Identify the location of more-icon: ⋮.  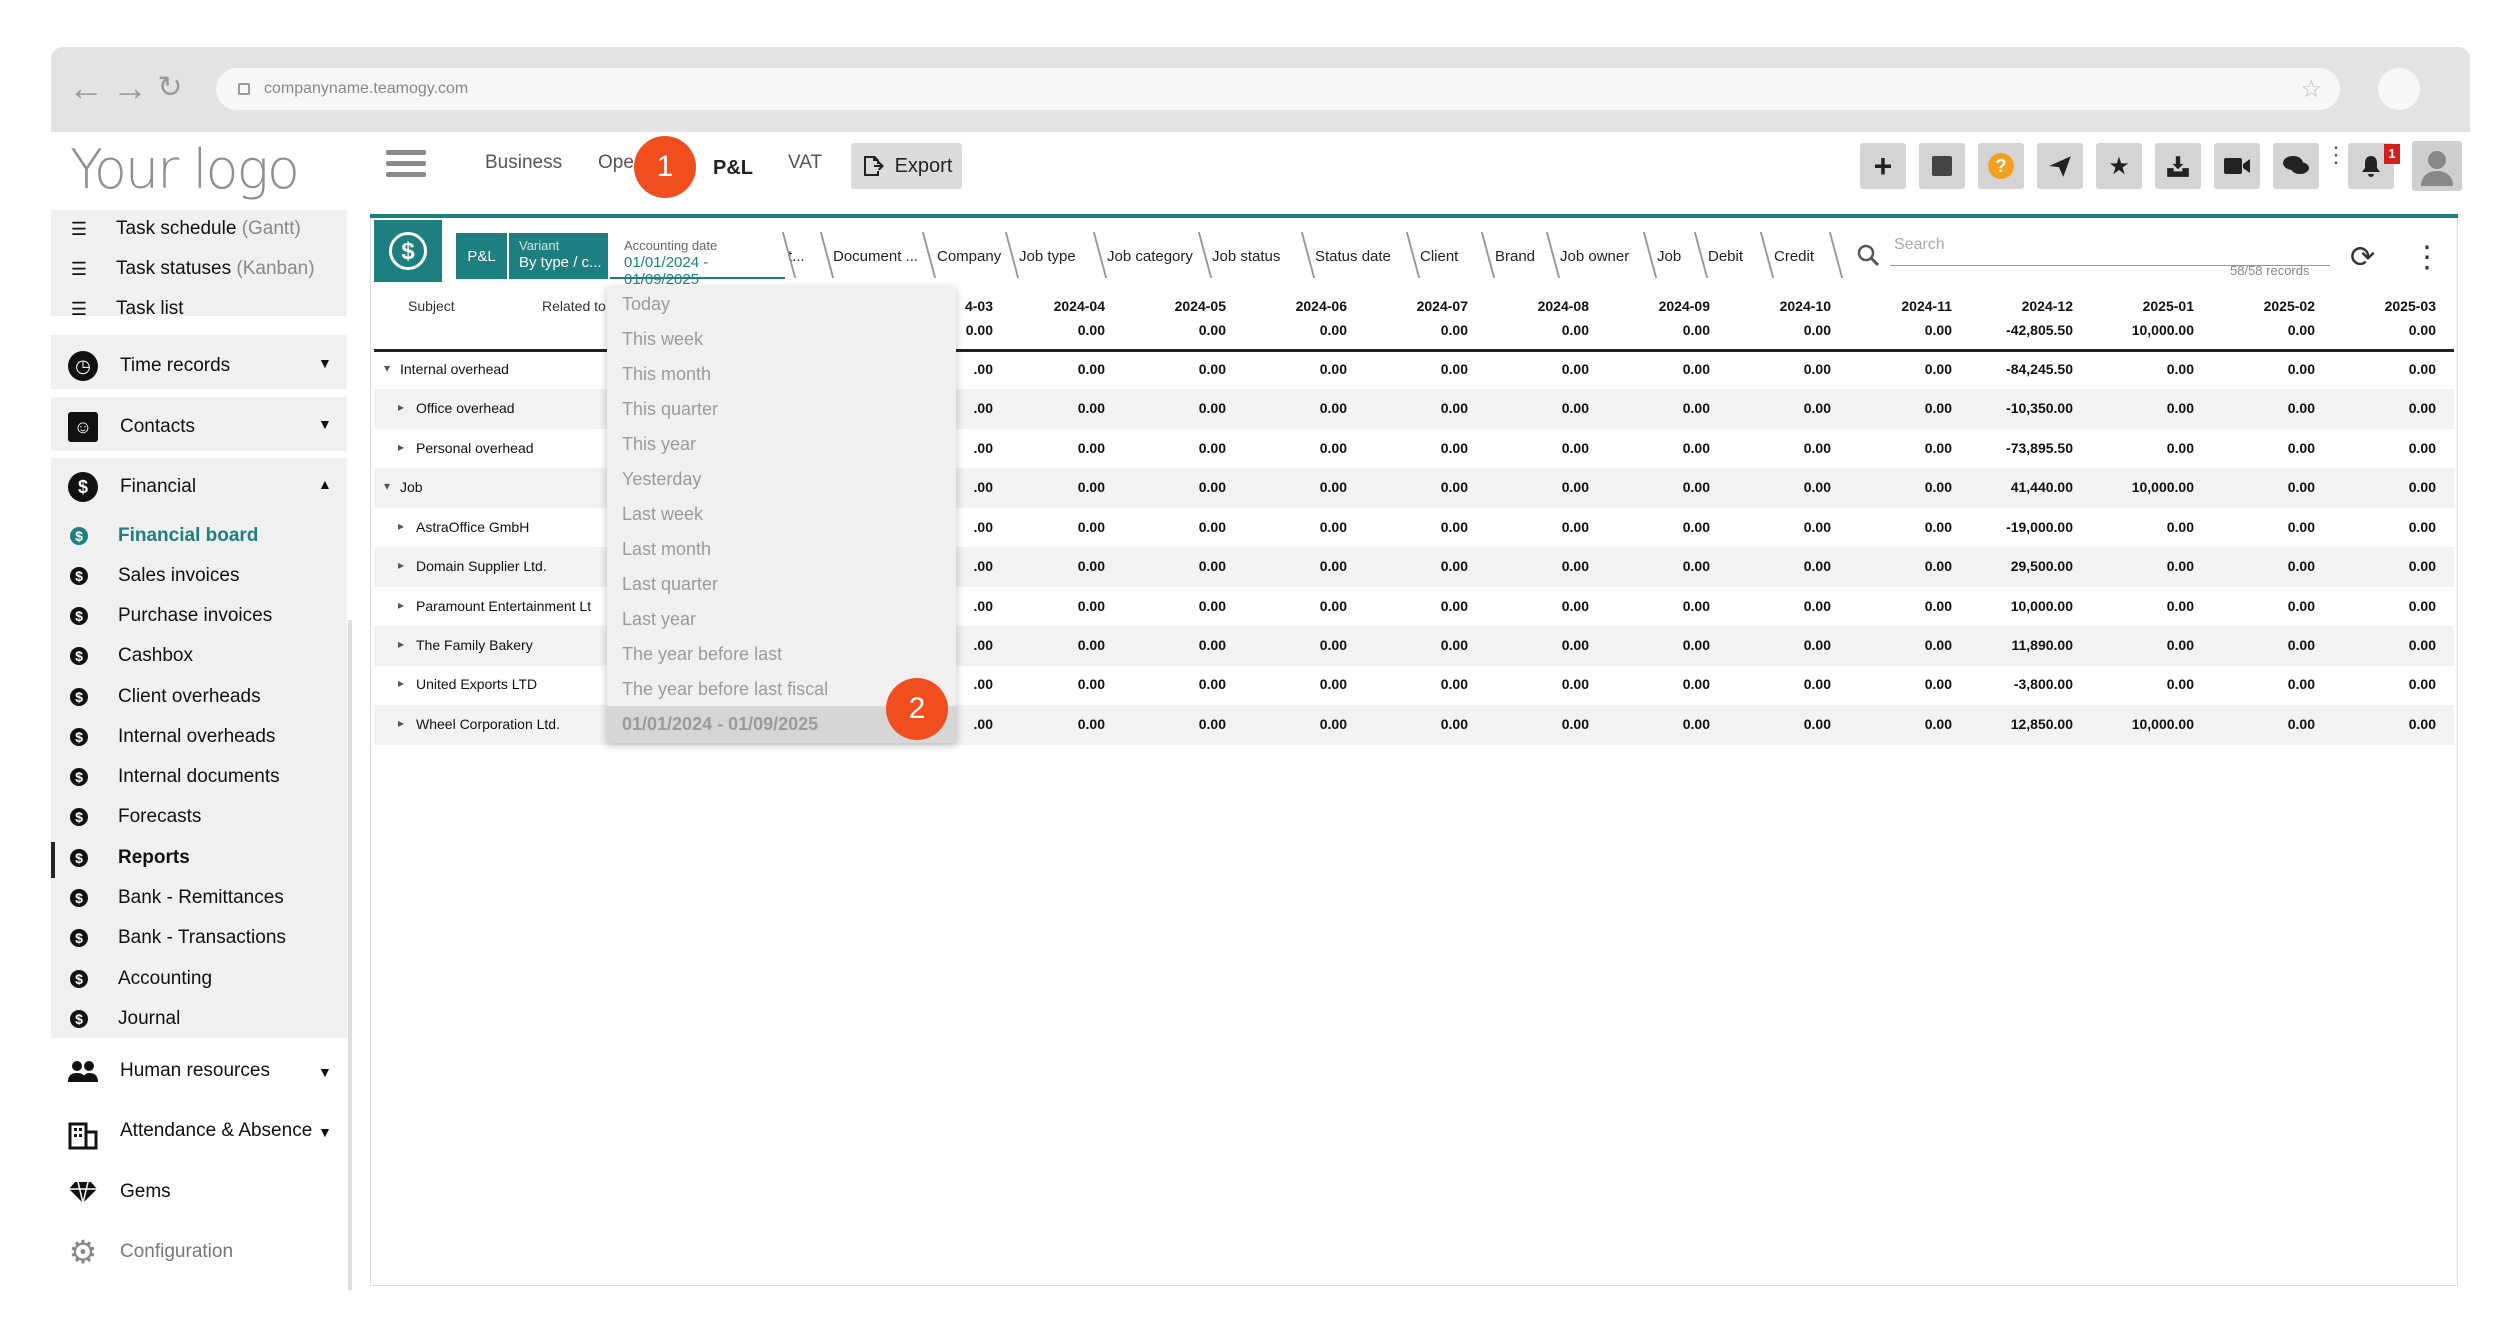
(2427, 257).